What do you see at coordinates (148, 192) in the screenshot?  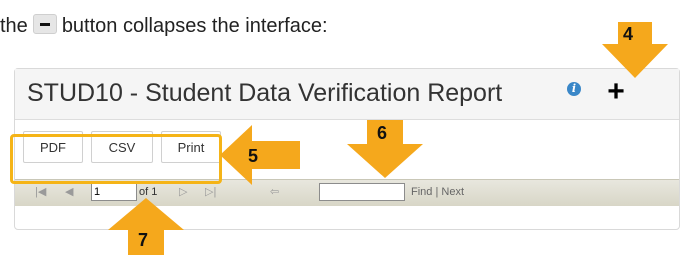 I see `page-count-text: of 1` at bounding box center [148, 192].